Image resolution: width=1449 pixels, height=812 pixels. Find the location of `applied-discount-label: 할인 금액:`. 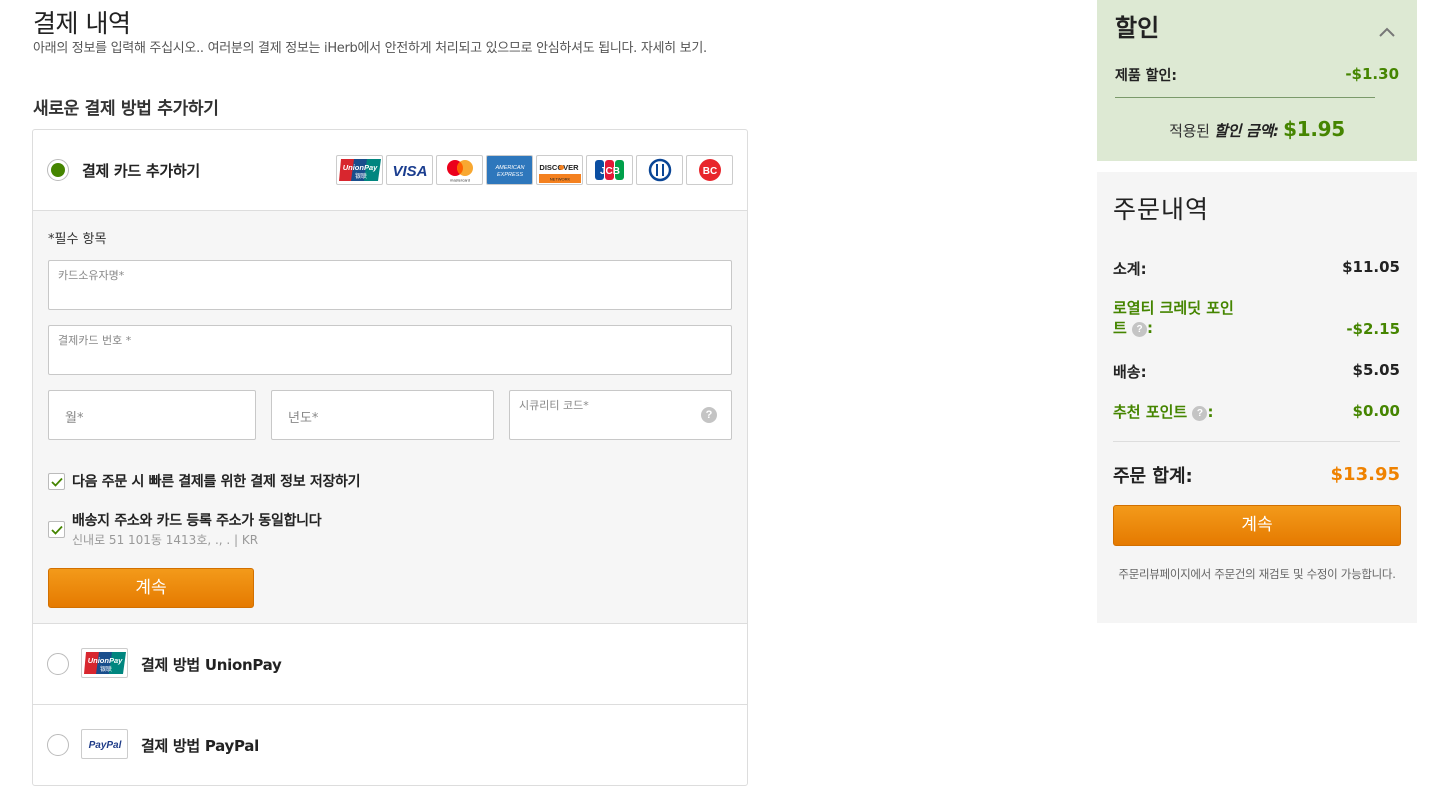

applied-discount-label: 할인 금액: is located at coordinates (1246, 131).